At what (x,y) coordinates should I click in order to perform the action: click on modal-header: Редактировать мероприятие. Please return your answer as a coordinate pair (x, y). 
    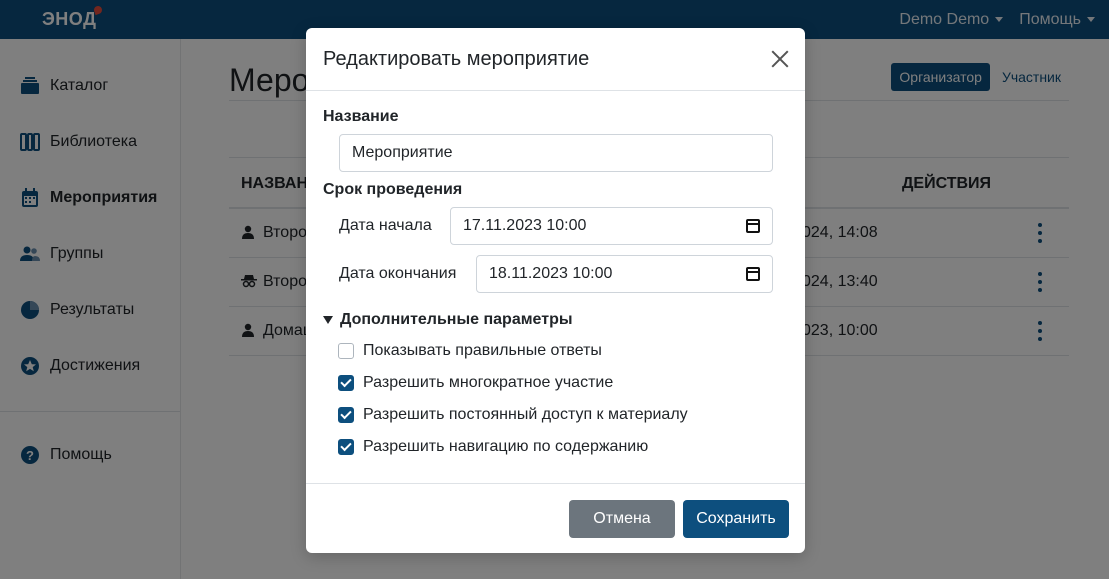
    Looking at the image, I should click on (555, 59).